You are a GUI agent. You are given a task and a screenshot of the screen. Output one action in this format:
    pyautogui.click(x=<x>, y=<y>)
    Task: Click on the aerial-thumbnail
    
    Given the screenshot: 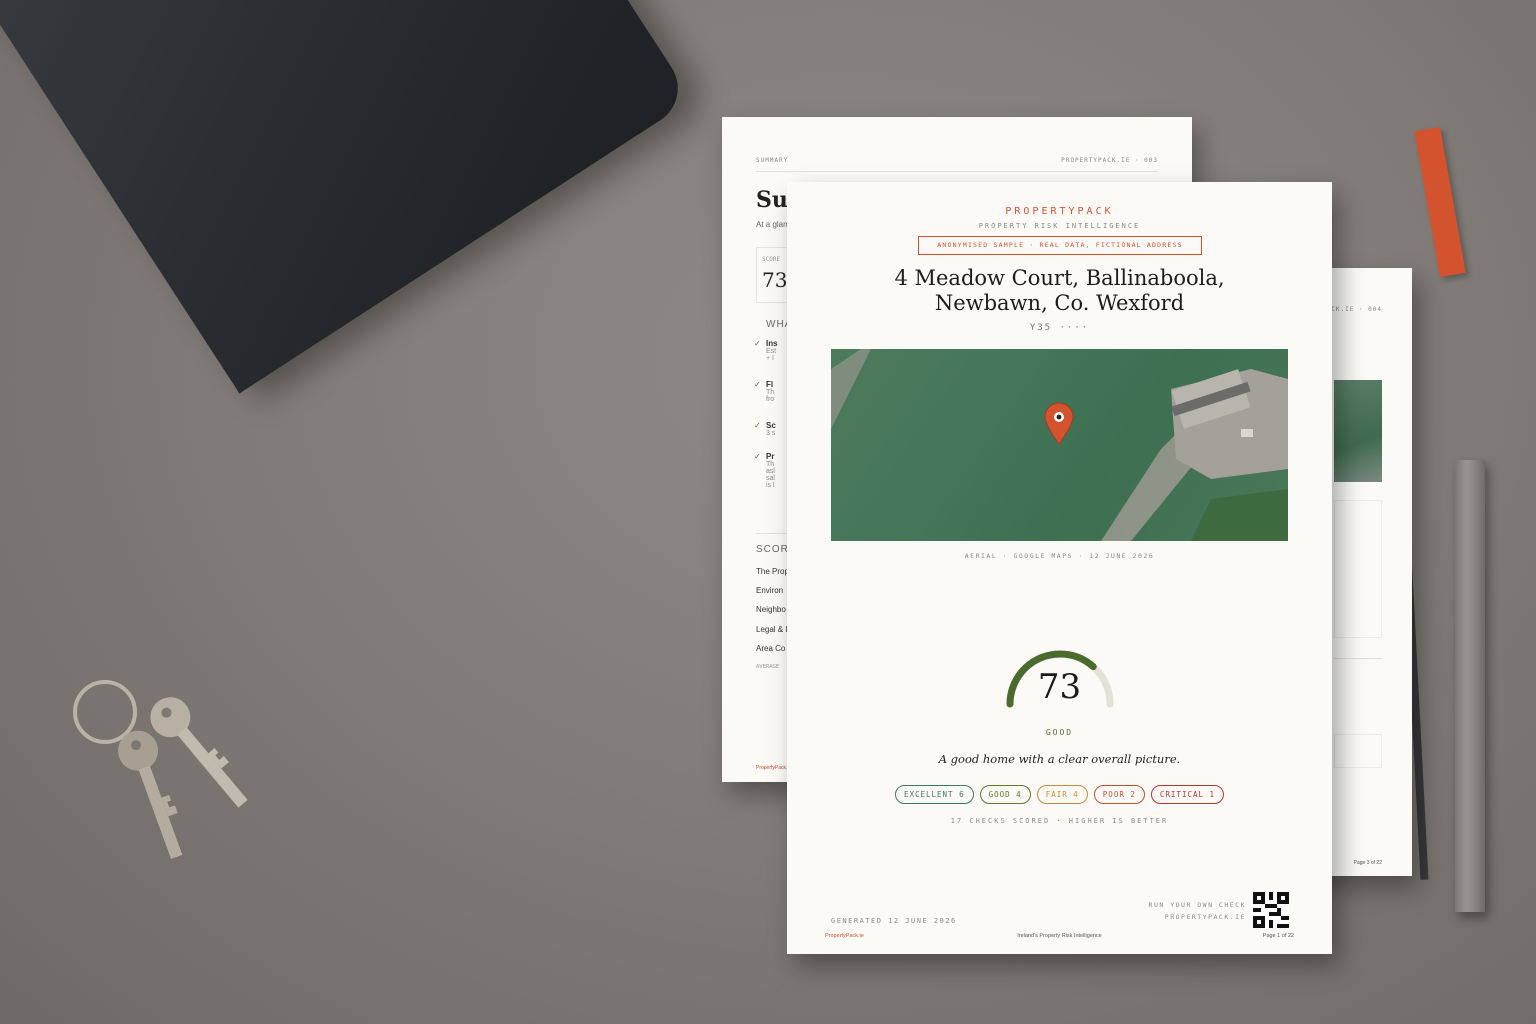 What is the action you would take?
    pyautogui.click(x=1358, y=431)
    